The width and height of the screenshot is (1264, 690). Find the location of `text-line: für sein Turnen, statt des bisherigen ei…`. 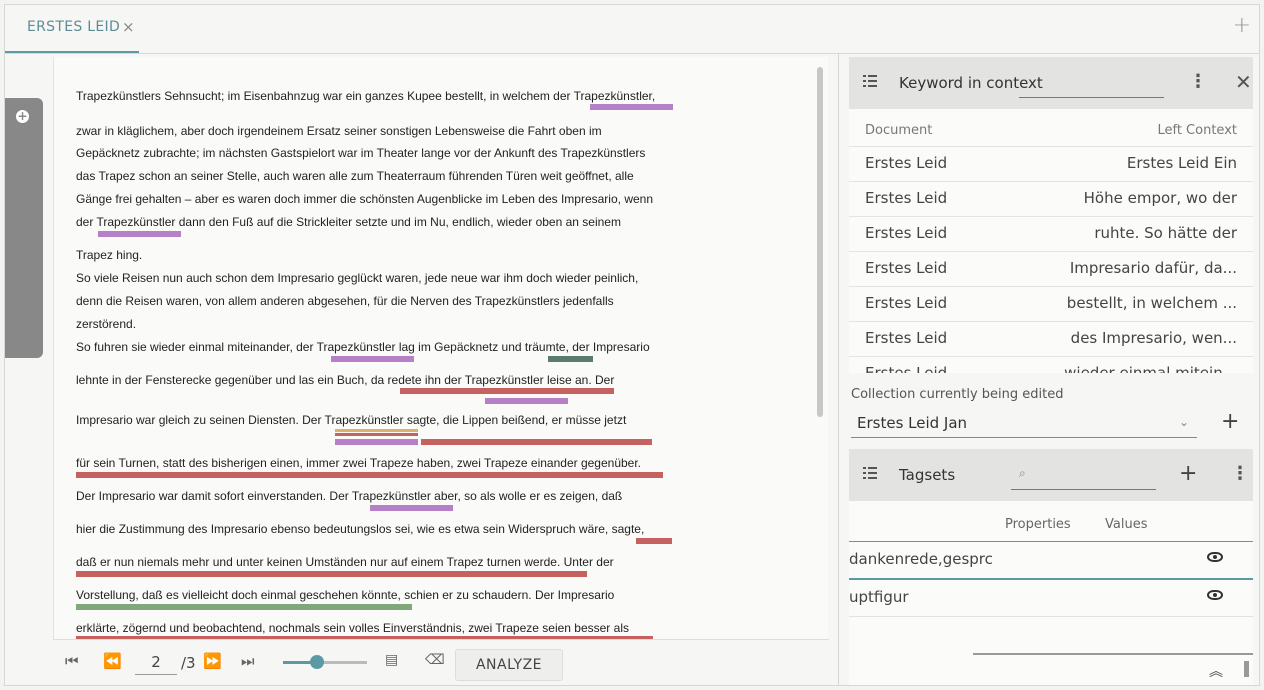

text-line: für sein Turnen, statt des bisherigen ei… is located at coordinates (358, 463).